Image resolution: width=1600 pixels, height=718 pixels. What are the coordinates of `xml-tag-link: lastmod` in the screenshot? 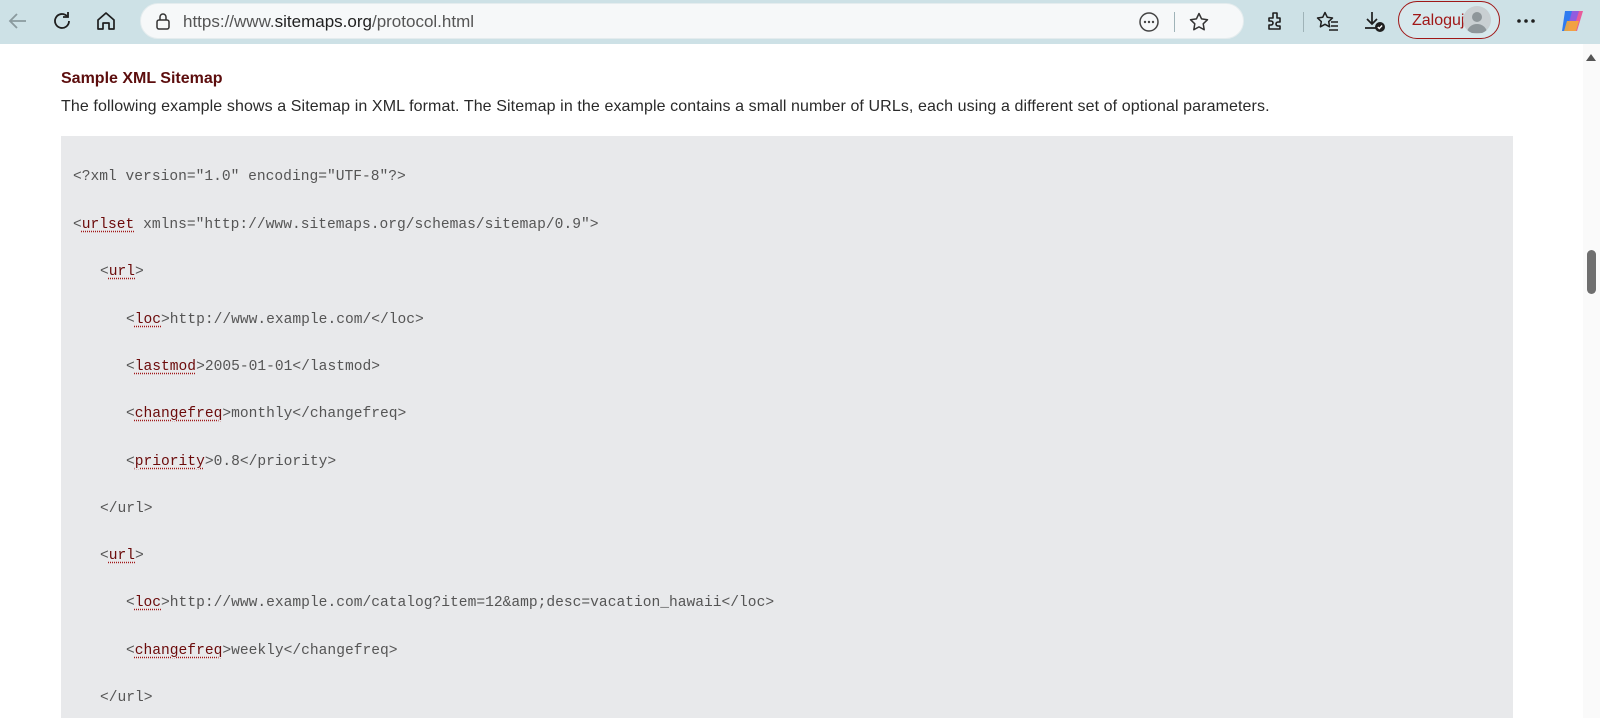 It's located at (165, 367).